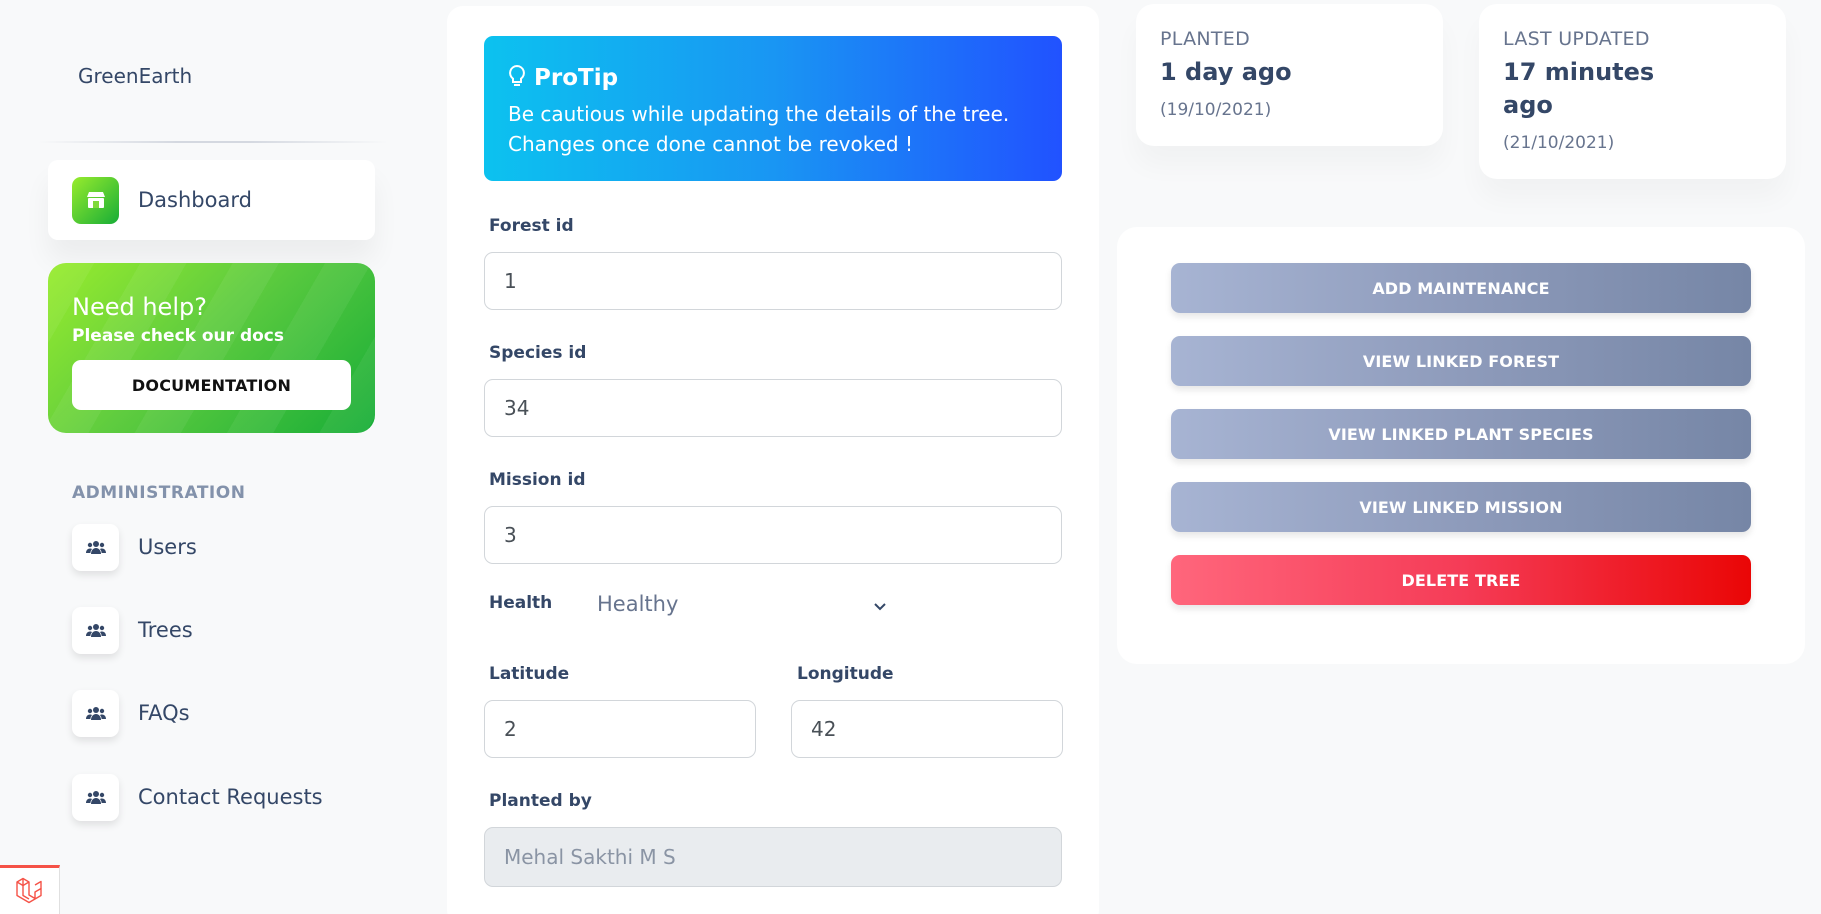 Image resolution: width=1821 pixels, height=914 pixels. I want to click on lightbulb-icon, so click(517, 78).